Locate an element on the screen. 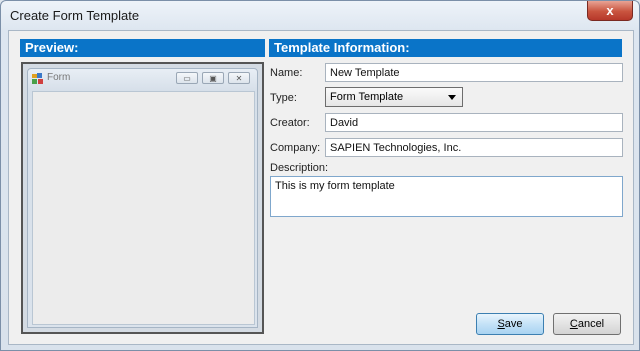 Image resolution: width=640 pixels, height=351 pixels. close-icon: x is located at coordinates (610, 10).